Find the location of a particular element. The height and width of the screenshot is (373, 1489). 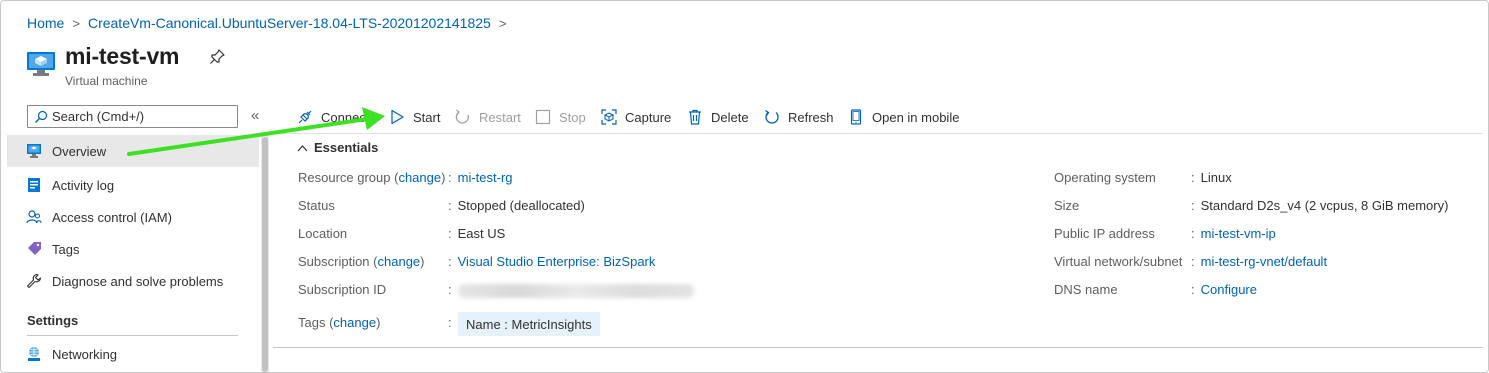

size-value: Standard D2s_v4 (2 vcpus, 8 GiB memory) is located at coordinates (1324, 205).